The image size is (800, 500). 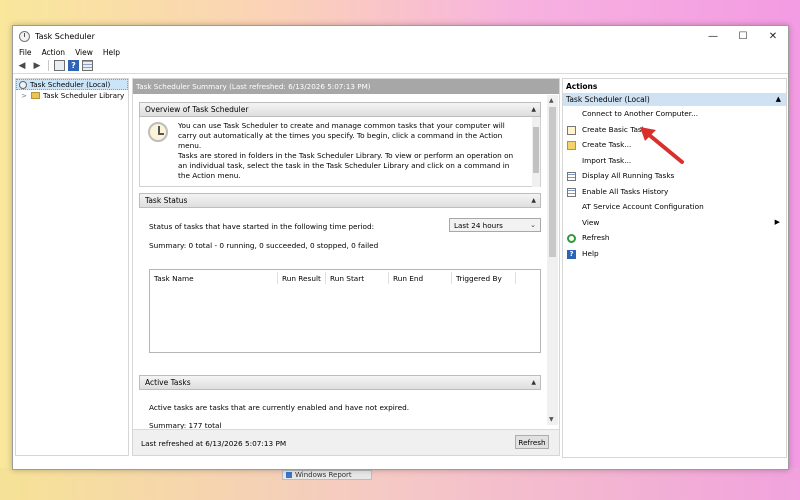 I want to click on action-label: AT Service Account Configuration, so click(x=643, y=207).